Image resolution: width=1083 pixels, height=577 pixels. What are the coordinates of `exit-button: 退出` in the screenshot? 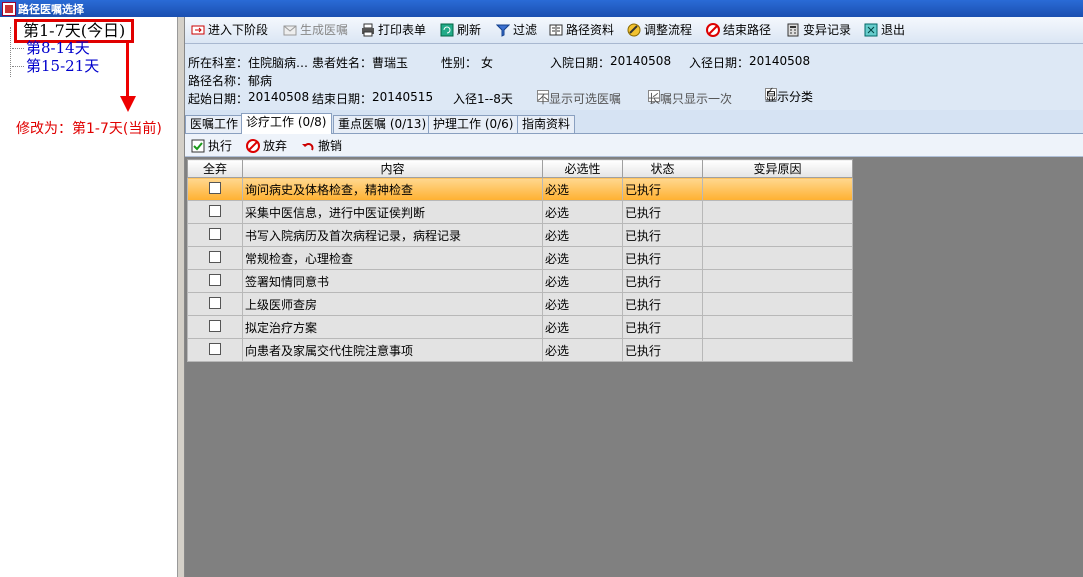 It's located at (884, 30).